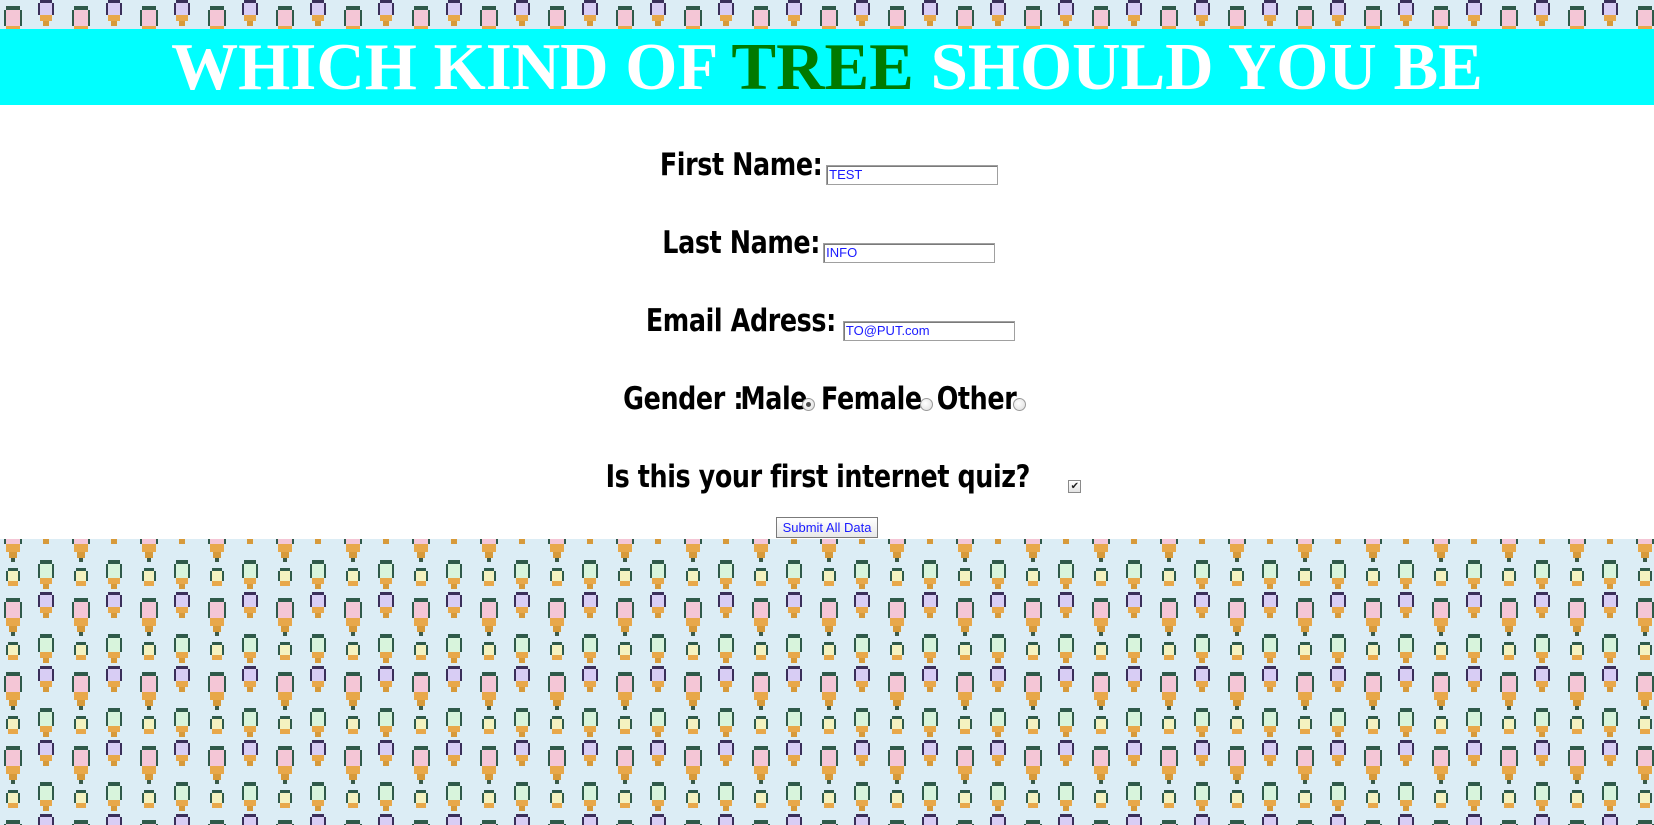  I want to click on title-before: WHICH KIND OF, so click(443, 67).